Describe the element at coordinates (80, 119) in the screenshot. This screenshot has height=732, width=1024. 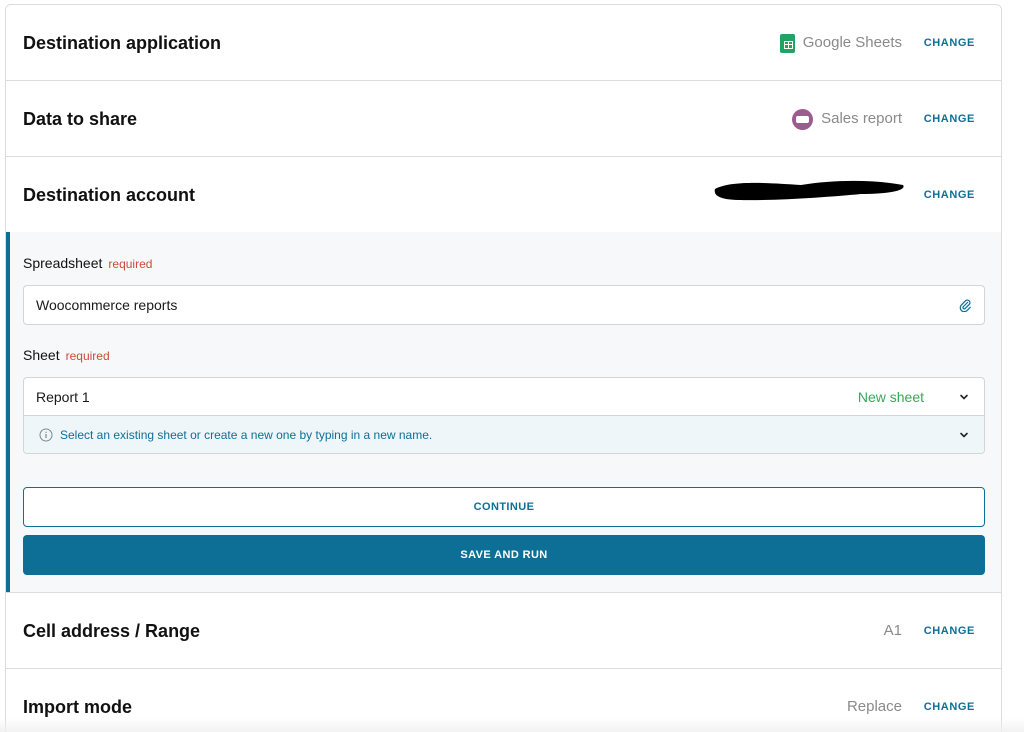
I see `data-to-share-title: Data to share` at that location.